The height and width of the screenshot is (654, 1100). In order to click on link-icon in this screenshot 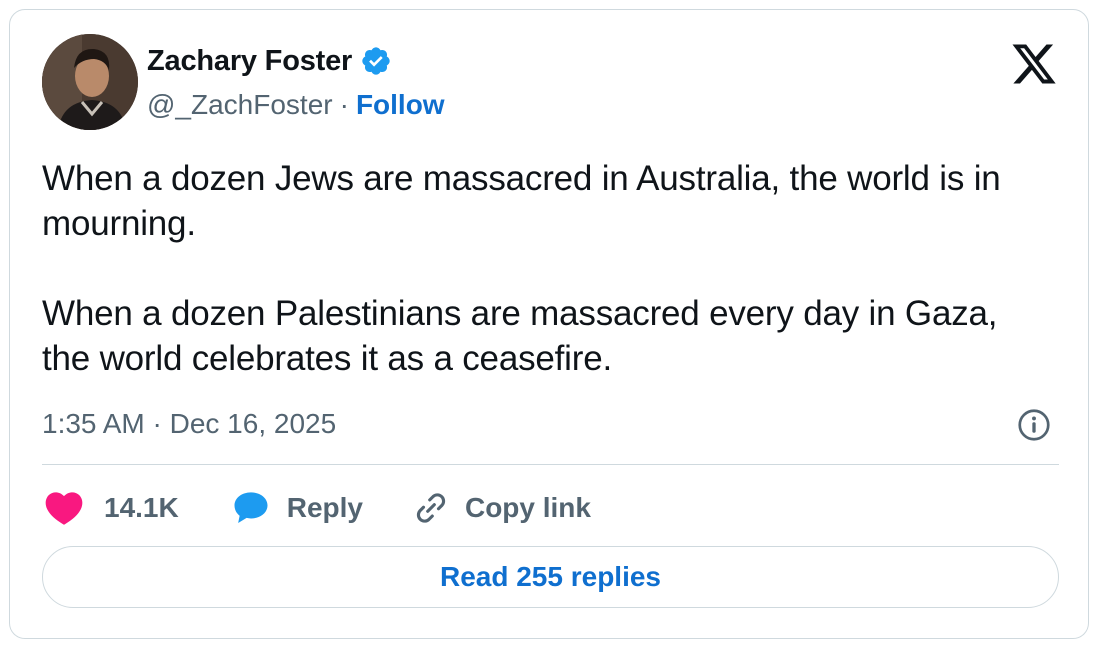, I will do `click(431, 508)`.